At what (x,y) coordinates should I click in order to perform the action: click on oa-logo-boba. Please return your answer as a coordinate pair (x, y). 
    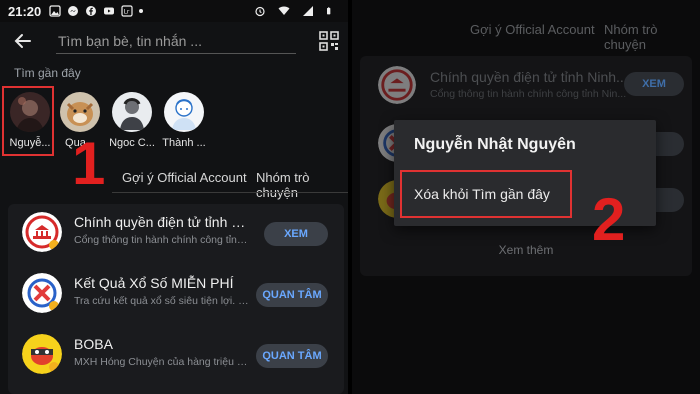
    Looking at the image, I should click on (42, 354).